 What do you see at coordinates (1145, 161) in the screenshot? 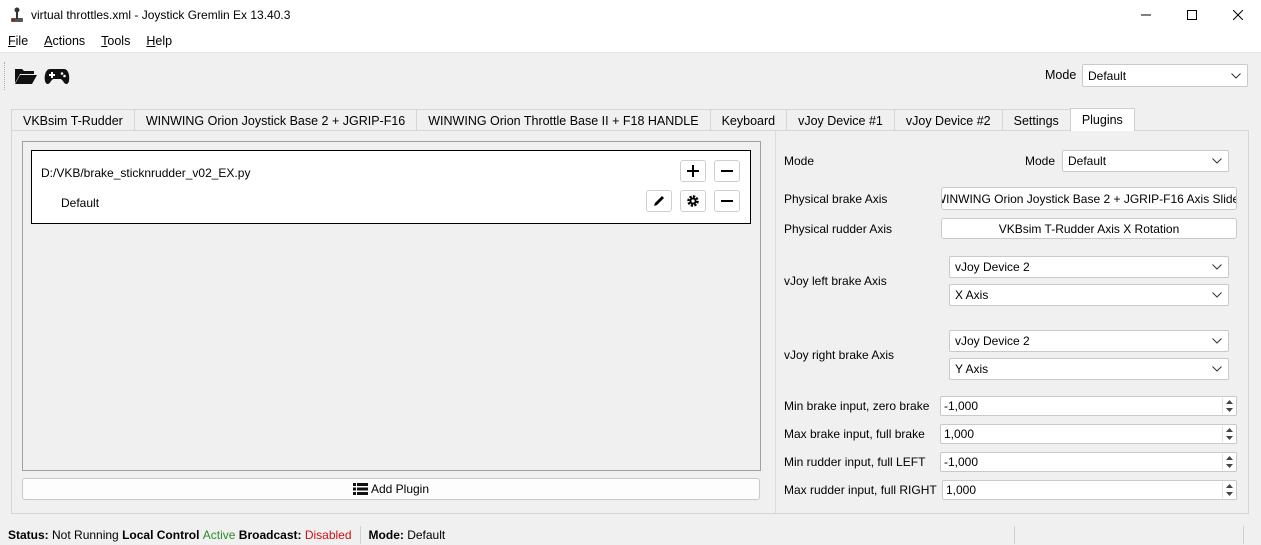
I see `config-mode-select: Default` at bounding box center [1145, 161].